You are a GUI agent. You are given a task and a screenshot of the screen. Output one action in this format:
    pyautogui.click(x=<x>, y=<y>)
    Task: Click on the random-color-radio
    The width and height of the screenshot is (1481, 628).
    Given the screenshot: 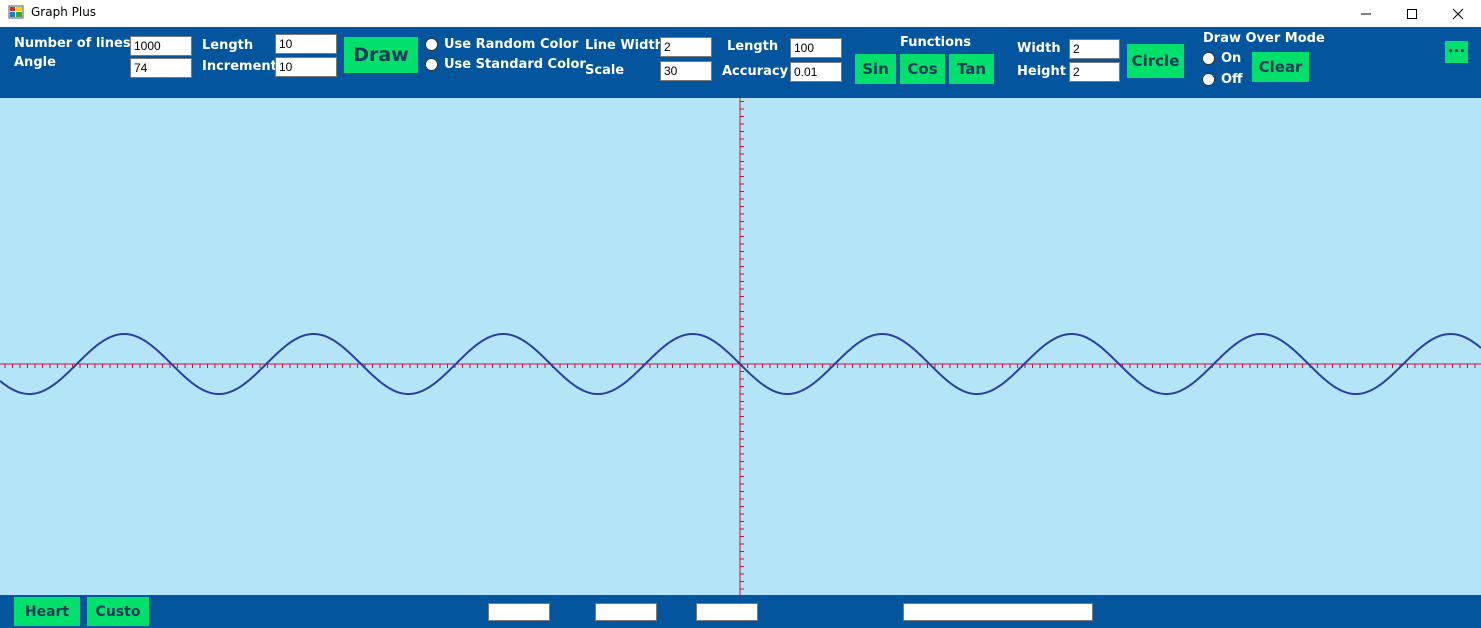 What is the action you would take?
    pyautogui.click(x=431, y=44)
    